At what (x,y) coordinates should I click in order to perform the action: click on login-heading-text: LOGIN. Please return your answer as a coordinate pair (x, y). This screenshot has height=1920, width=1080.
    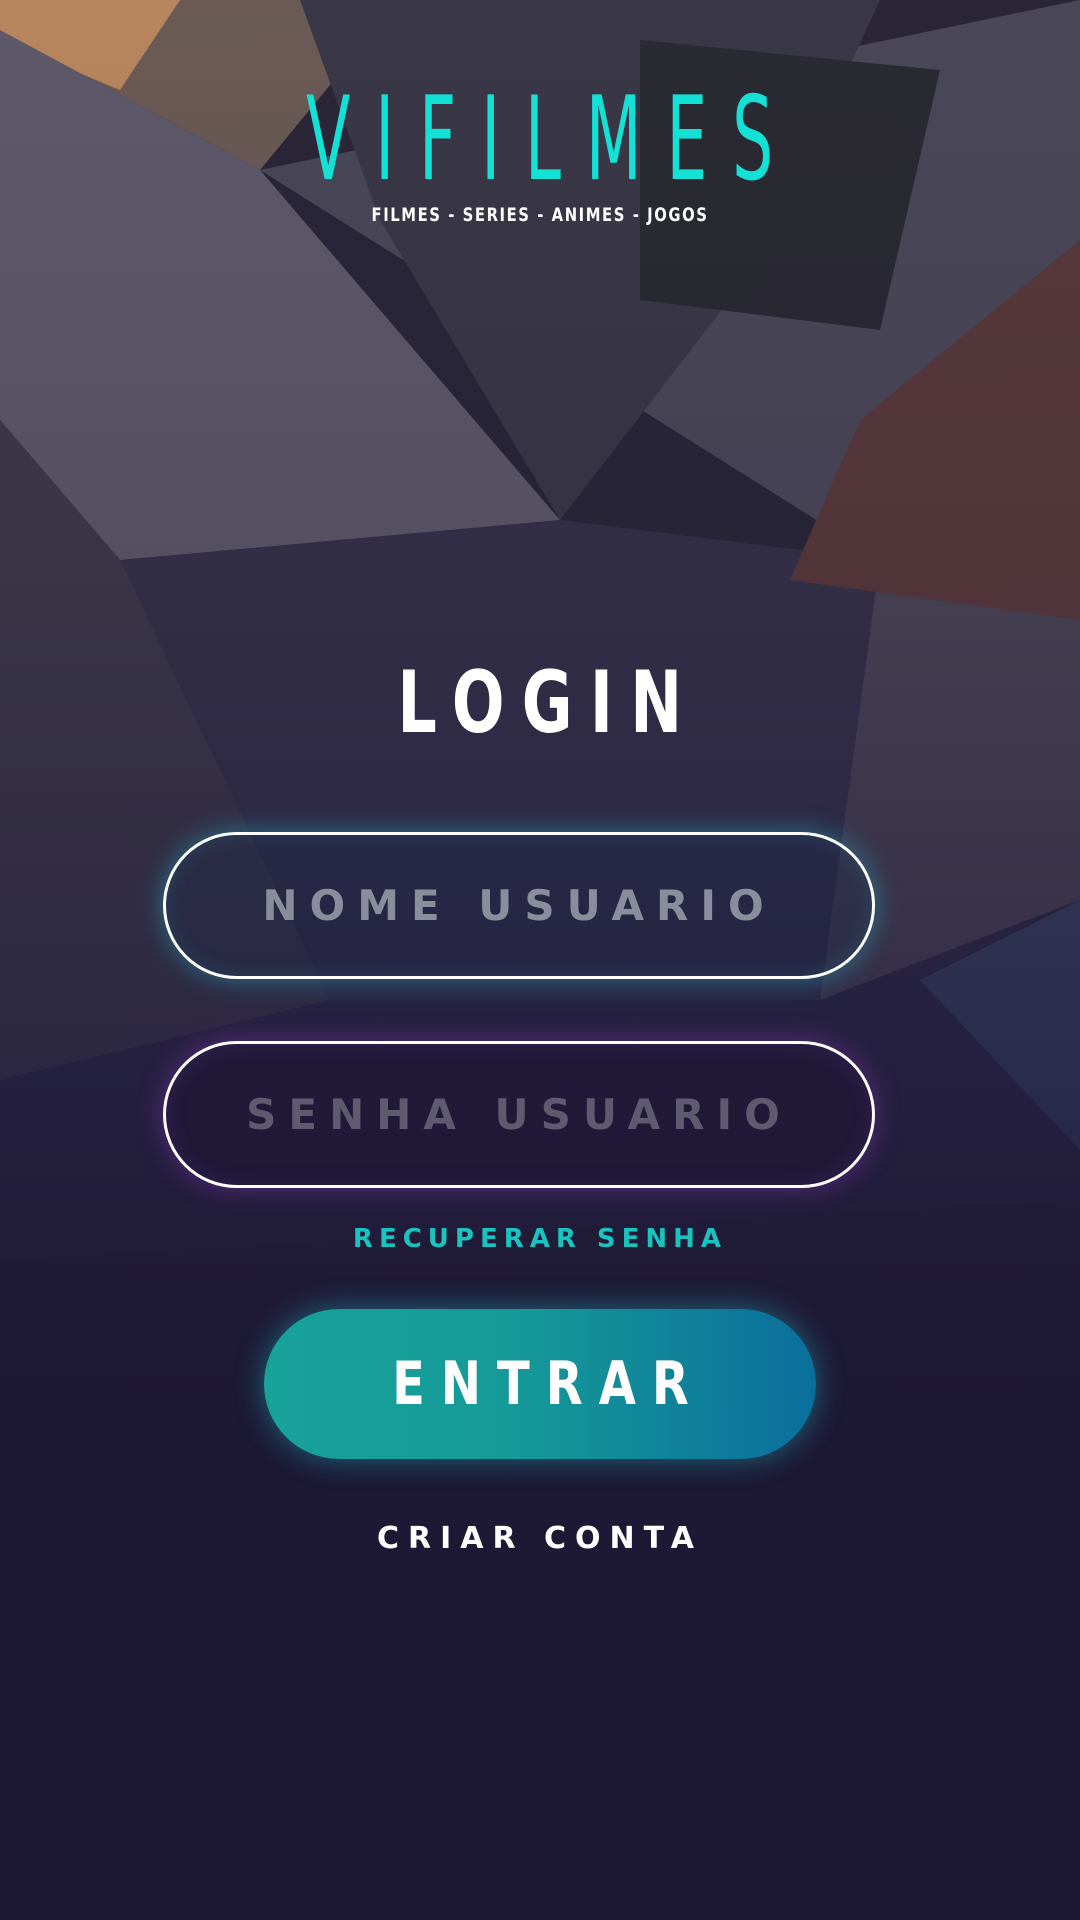
    Looking at the image, I should click on (548, 703).